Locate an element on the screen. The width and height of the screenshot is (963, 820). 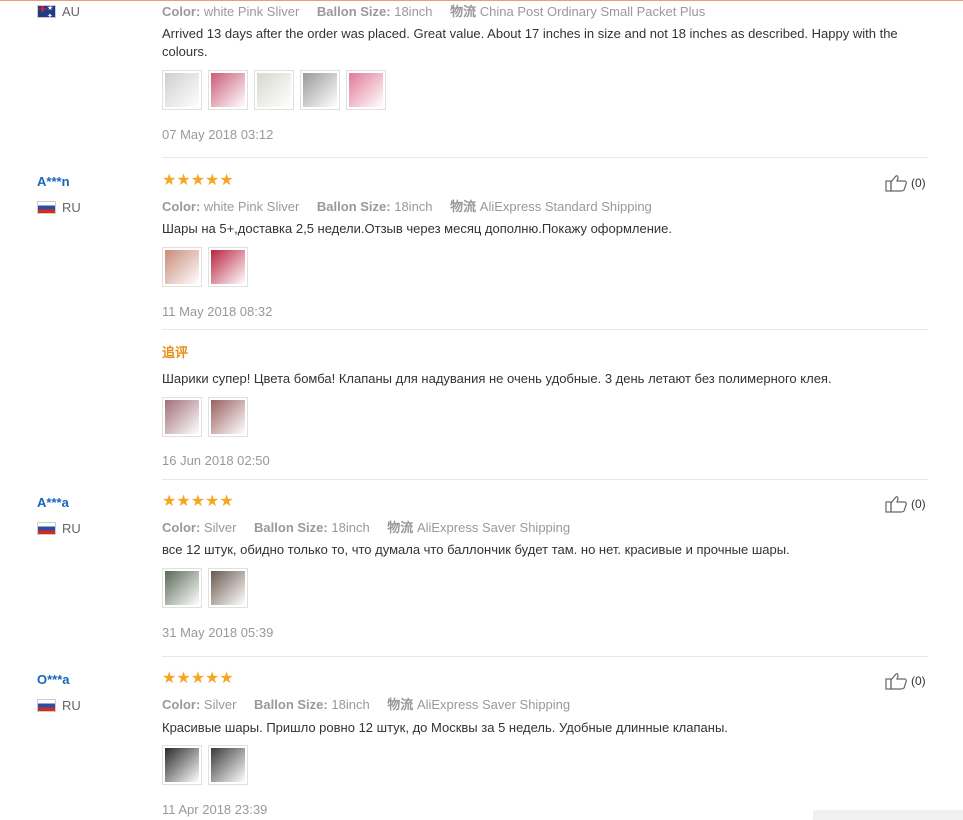
followup-photos is located at coordinates (205, 417).